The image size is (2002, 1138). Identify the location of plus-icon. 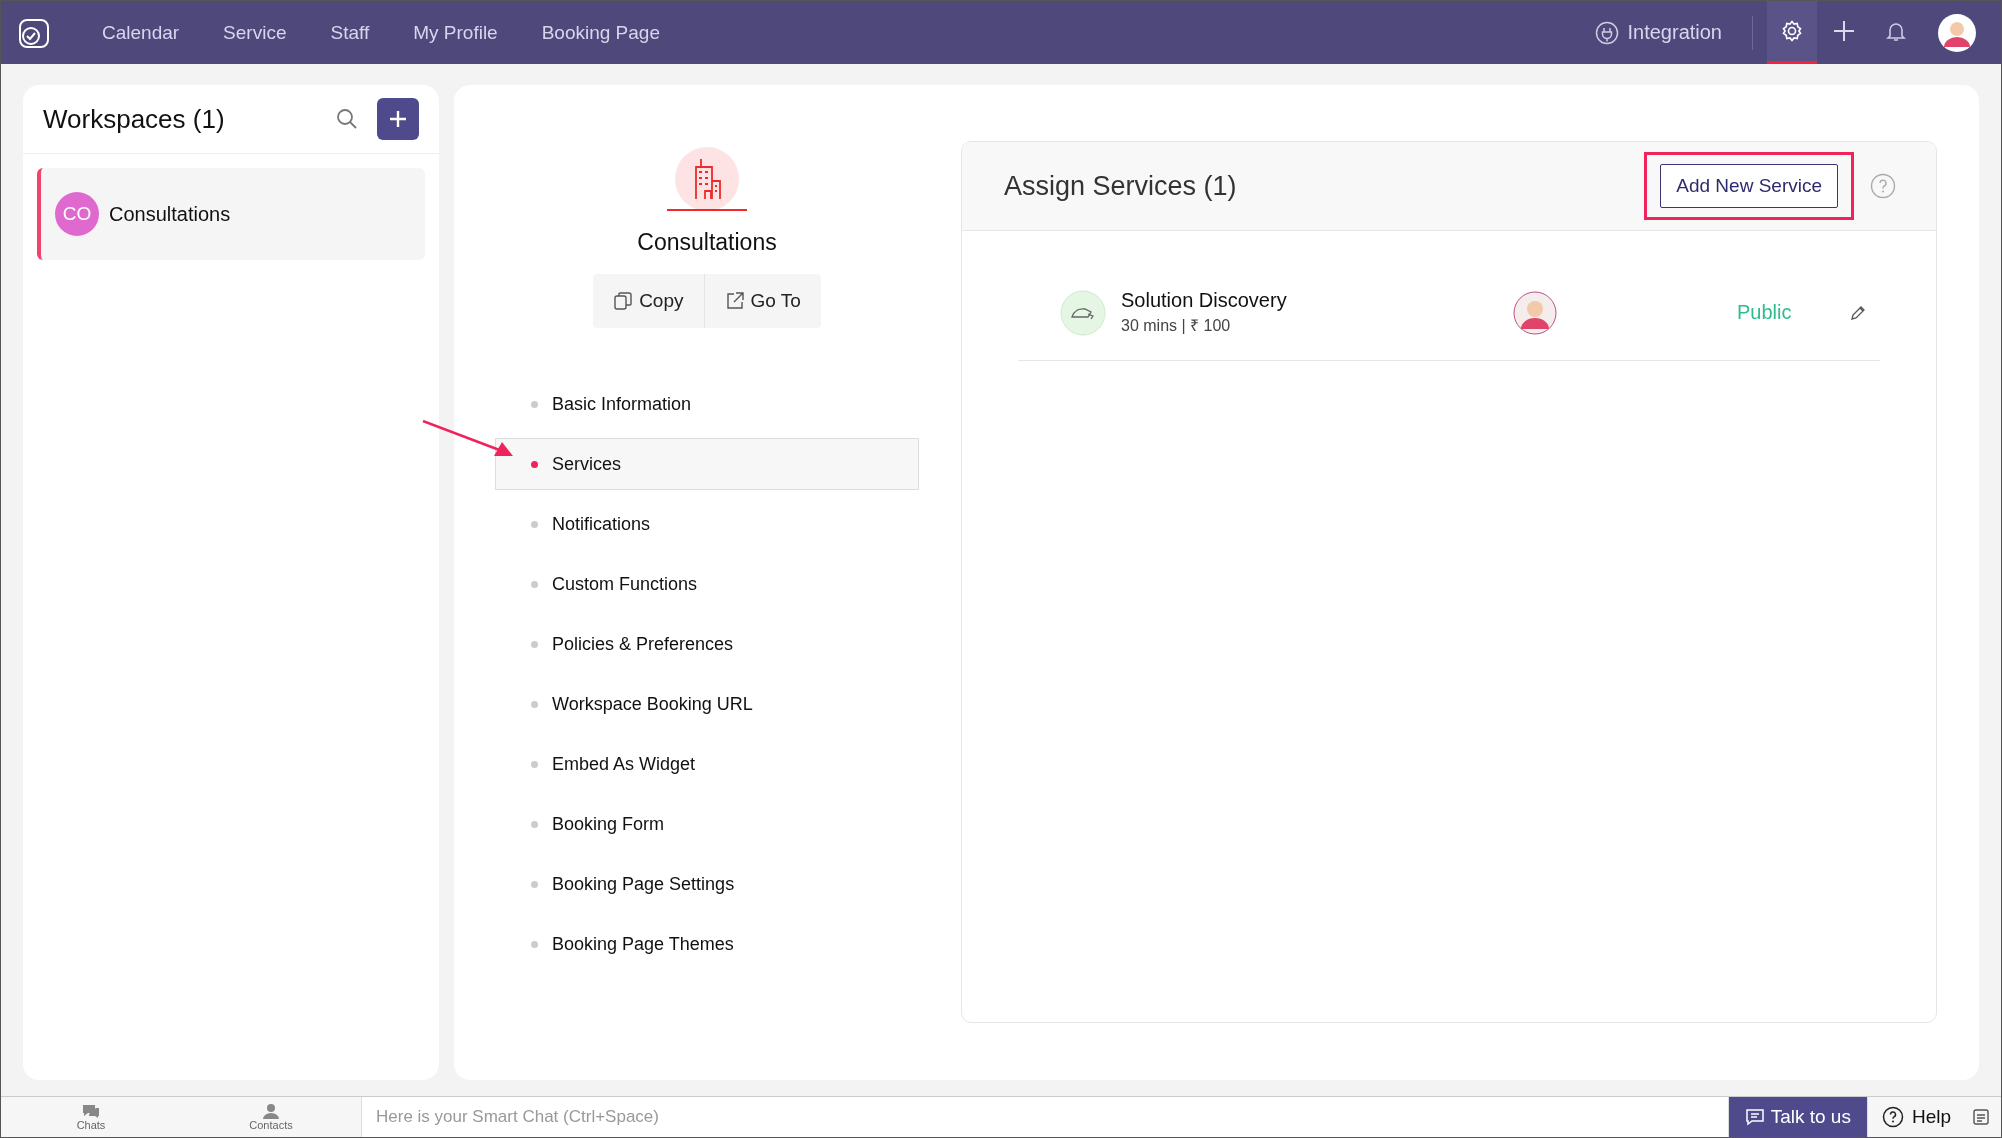
(398, 119).